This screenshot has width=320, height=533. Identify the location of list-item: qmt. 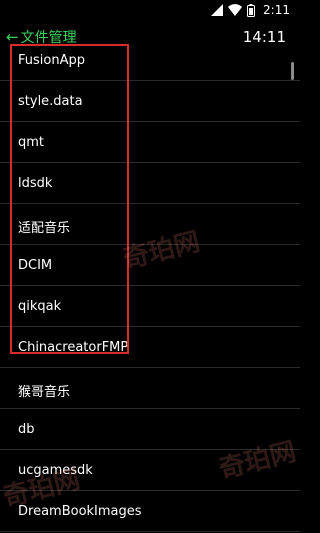
(150, 142).